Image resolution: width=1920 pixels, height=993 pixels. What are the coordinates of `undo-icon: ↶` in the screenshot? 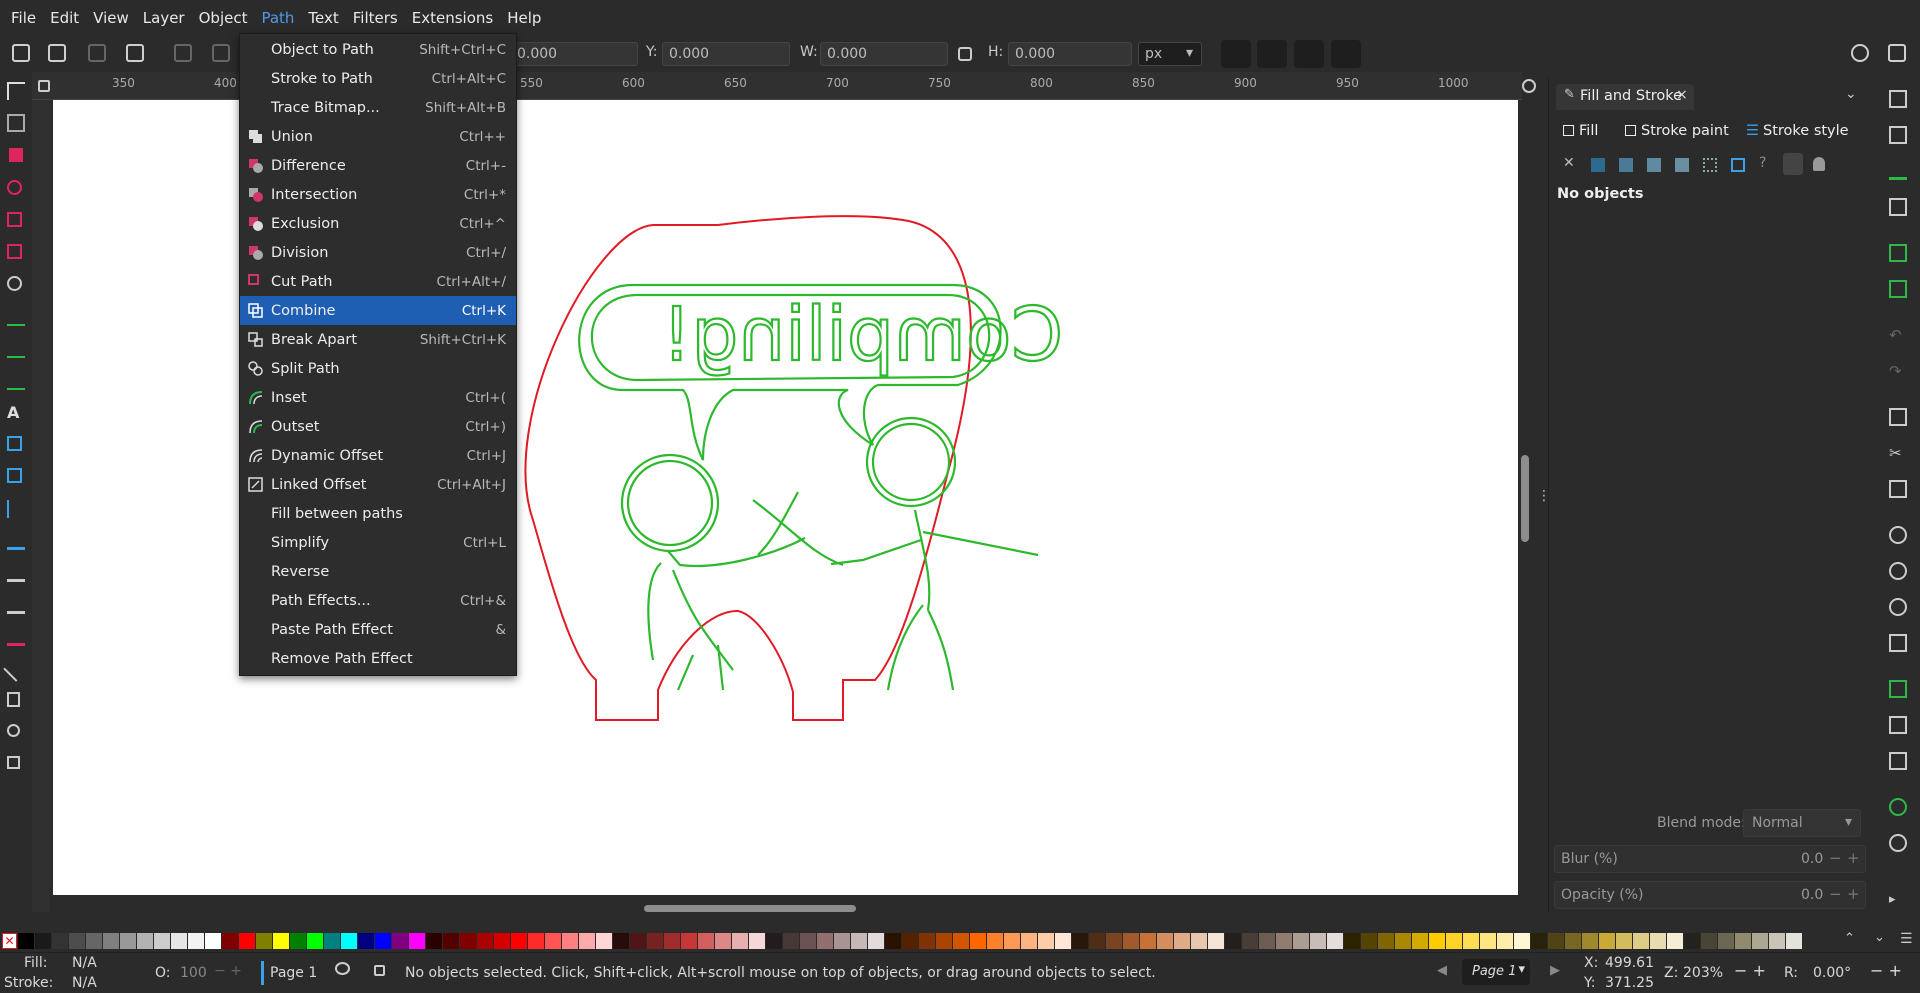 It's located at (1898, 335).